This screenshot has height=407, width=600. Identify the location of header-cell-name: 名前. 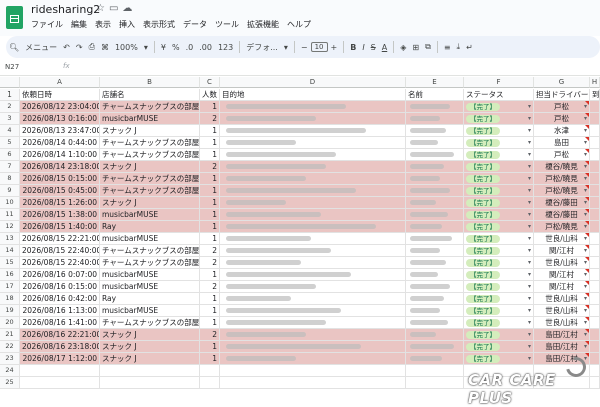
(435, 94).